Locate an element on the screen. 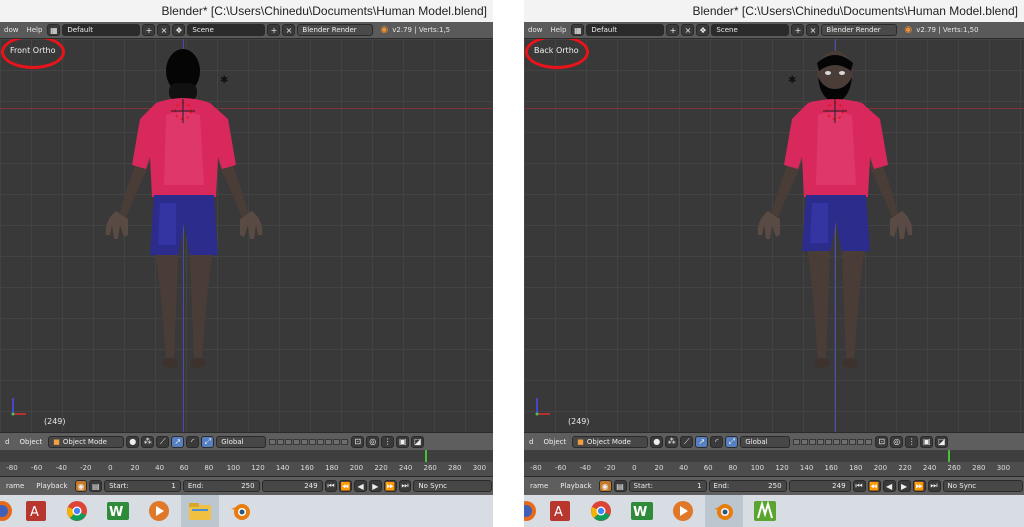  human-model-front: ✱ is located at coordinates (184, 210).